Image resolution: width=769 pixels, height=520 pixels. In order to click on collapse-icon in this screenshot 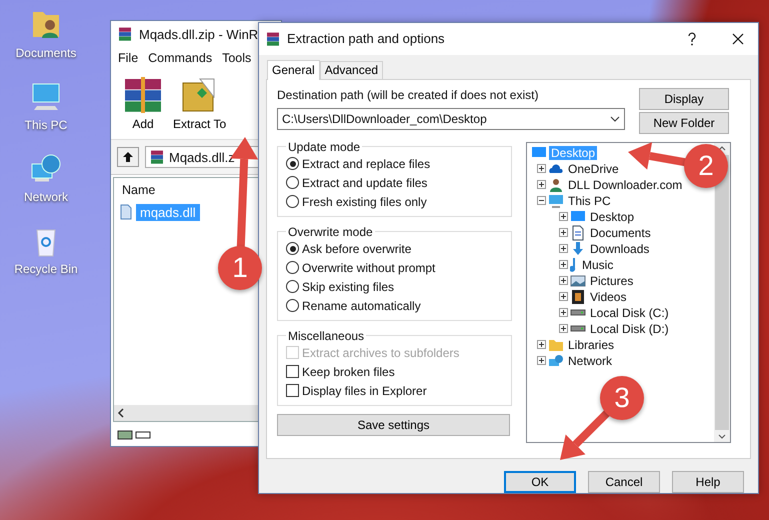, I will do `click(541, 201)`.